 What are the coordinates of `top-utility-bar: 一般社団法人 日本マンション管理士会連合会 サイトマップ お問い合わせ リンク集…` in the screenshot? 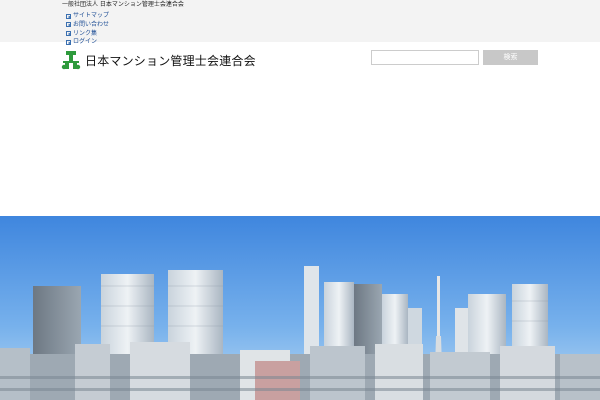 It's located at (300, 22).